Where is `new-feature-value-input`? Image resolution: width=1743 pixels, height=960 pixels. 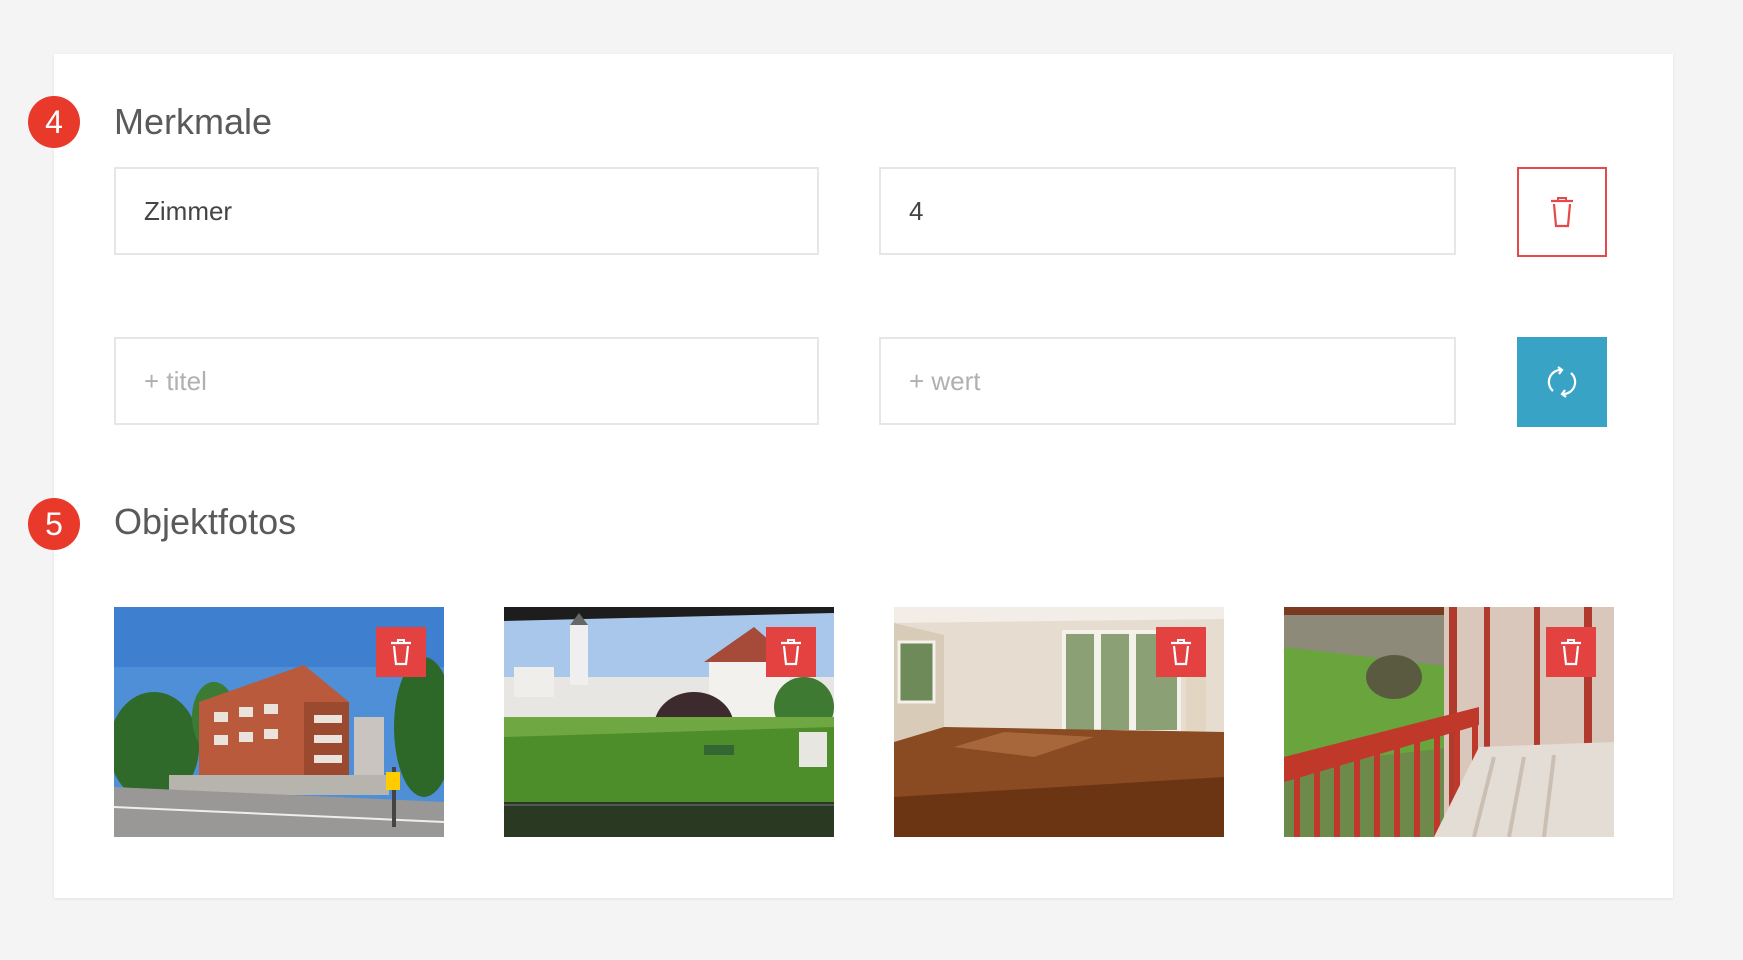
new-feature-value-input is located at coordinates (1167, 381).